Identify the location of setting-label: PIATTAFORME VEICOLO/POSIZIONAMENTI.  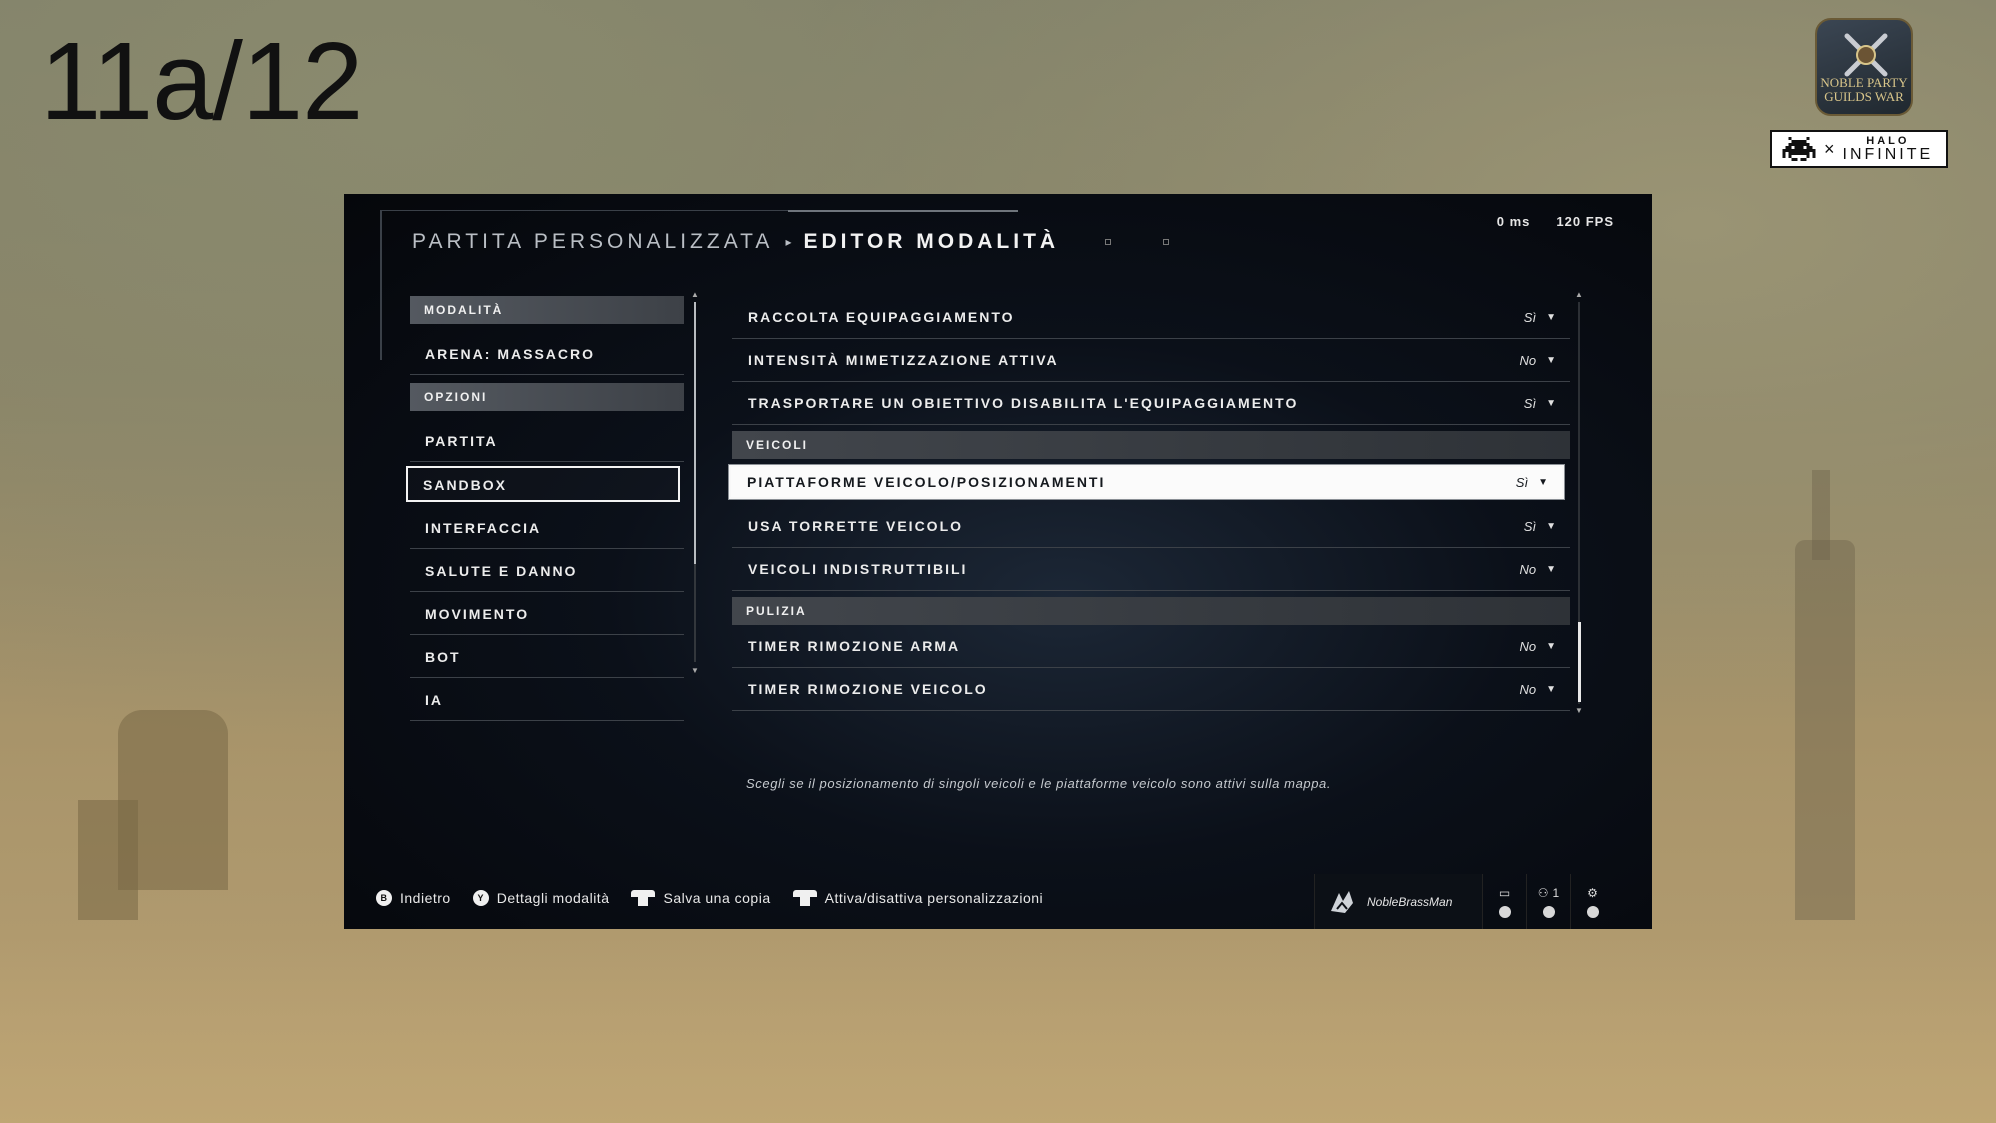
(926, 482).